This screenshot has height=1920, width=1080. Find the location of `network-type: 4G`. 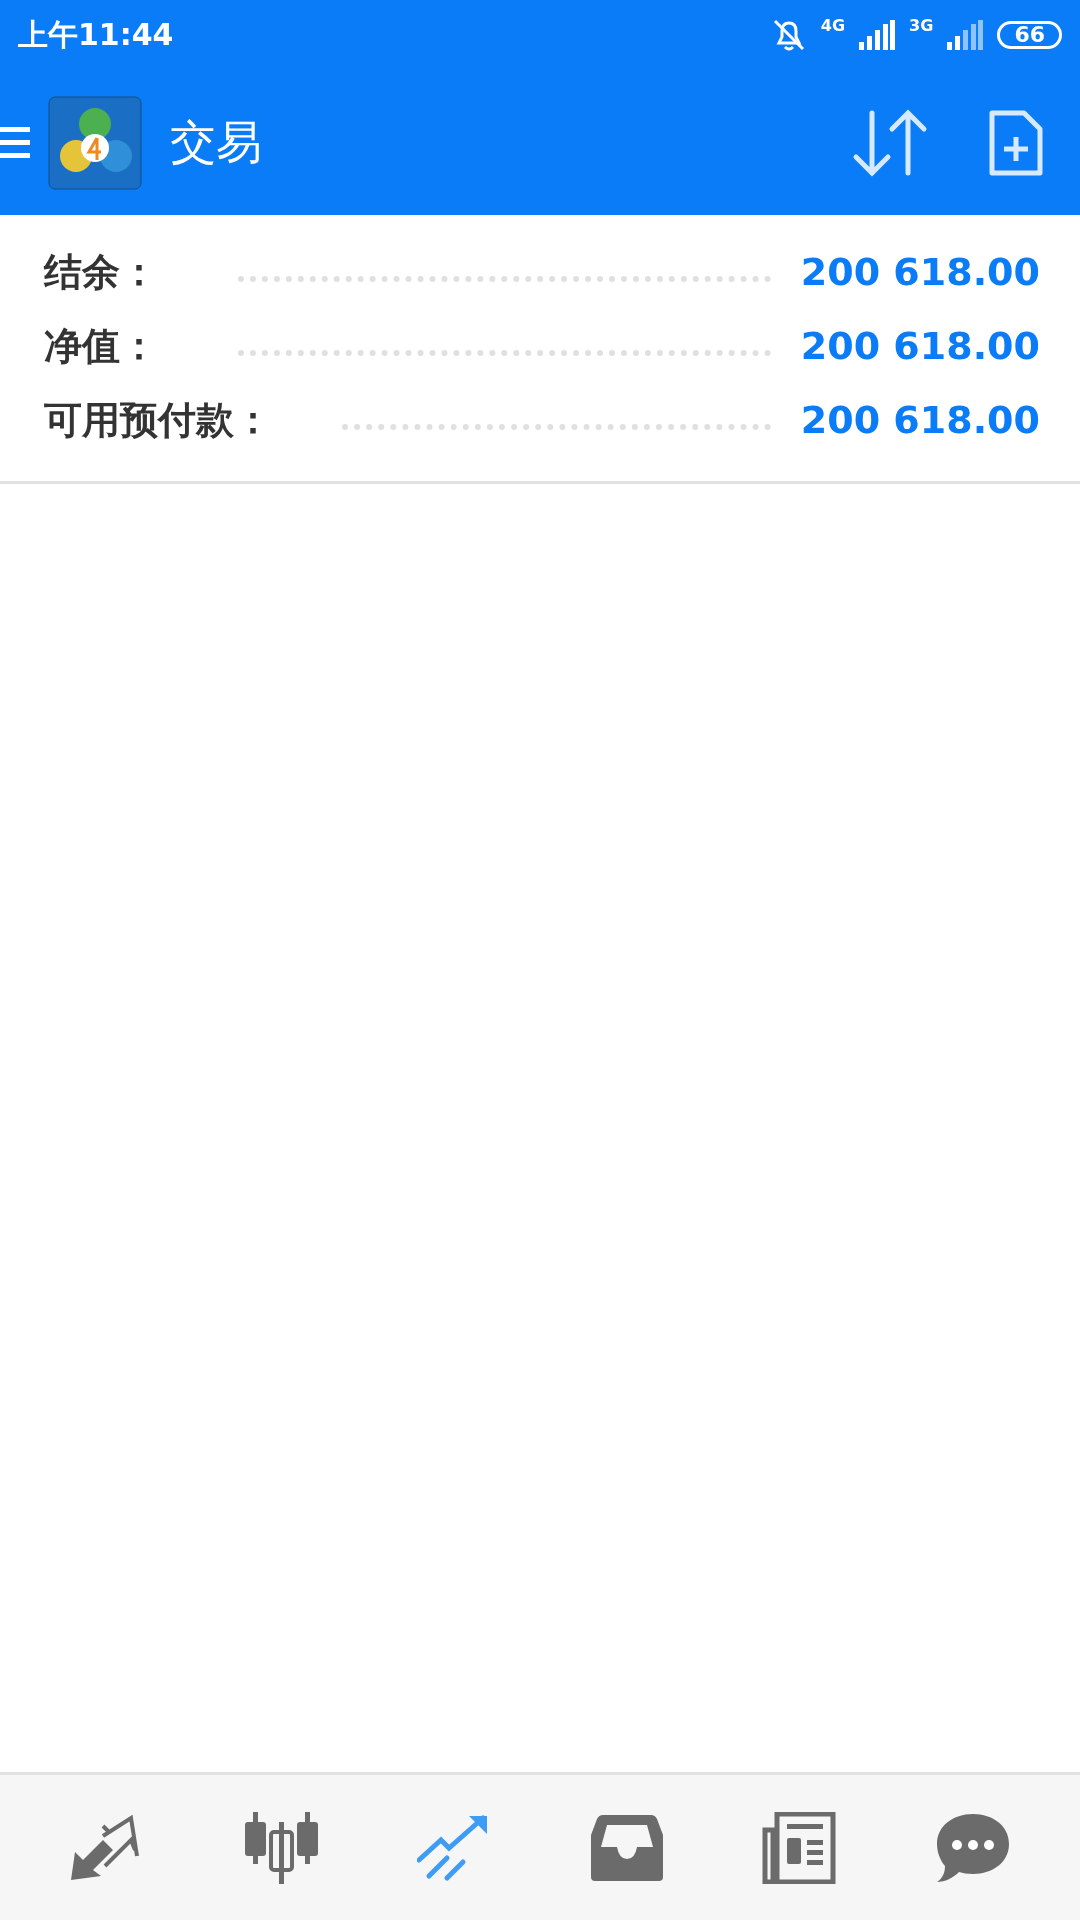

network-type: 4G is located at coordinates (833, 25).